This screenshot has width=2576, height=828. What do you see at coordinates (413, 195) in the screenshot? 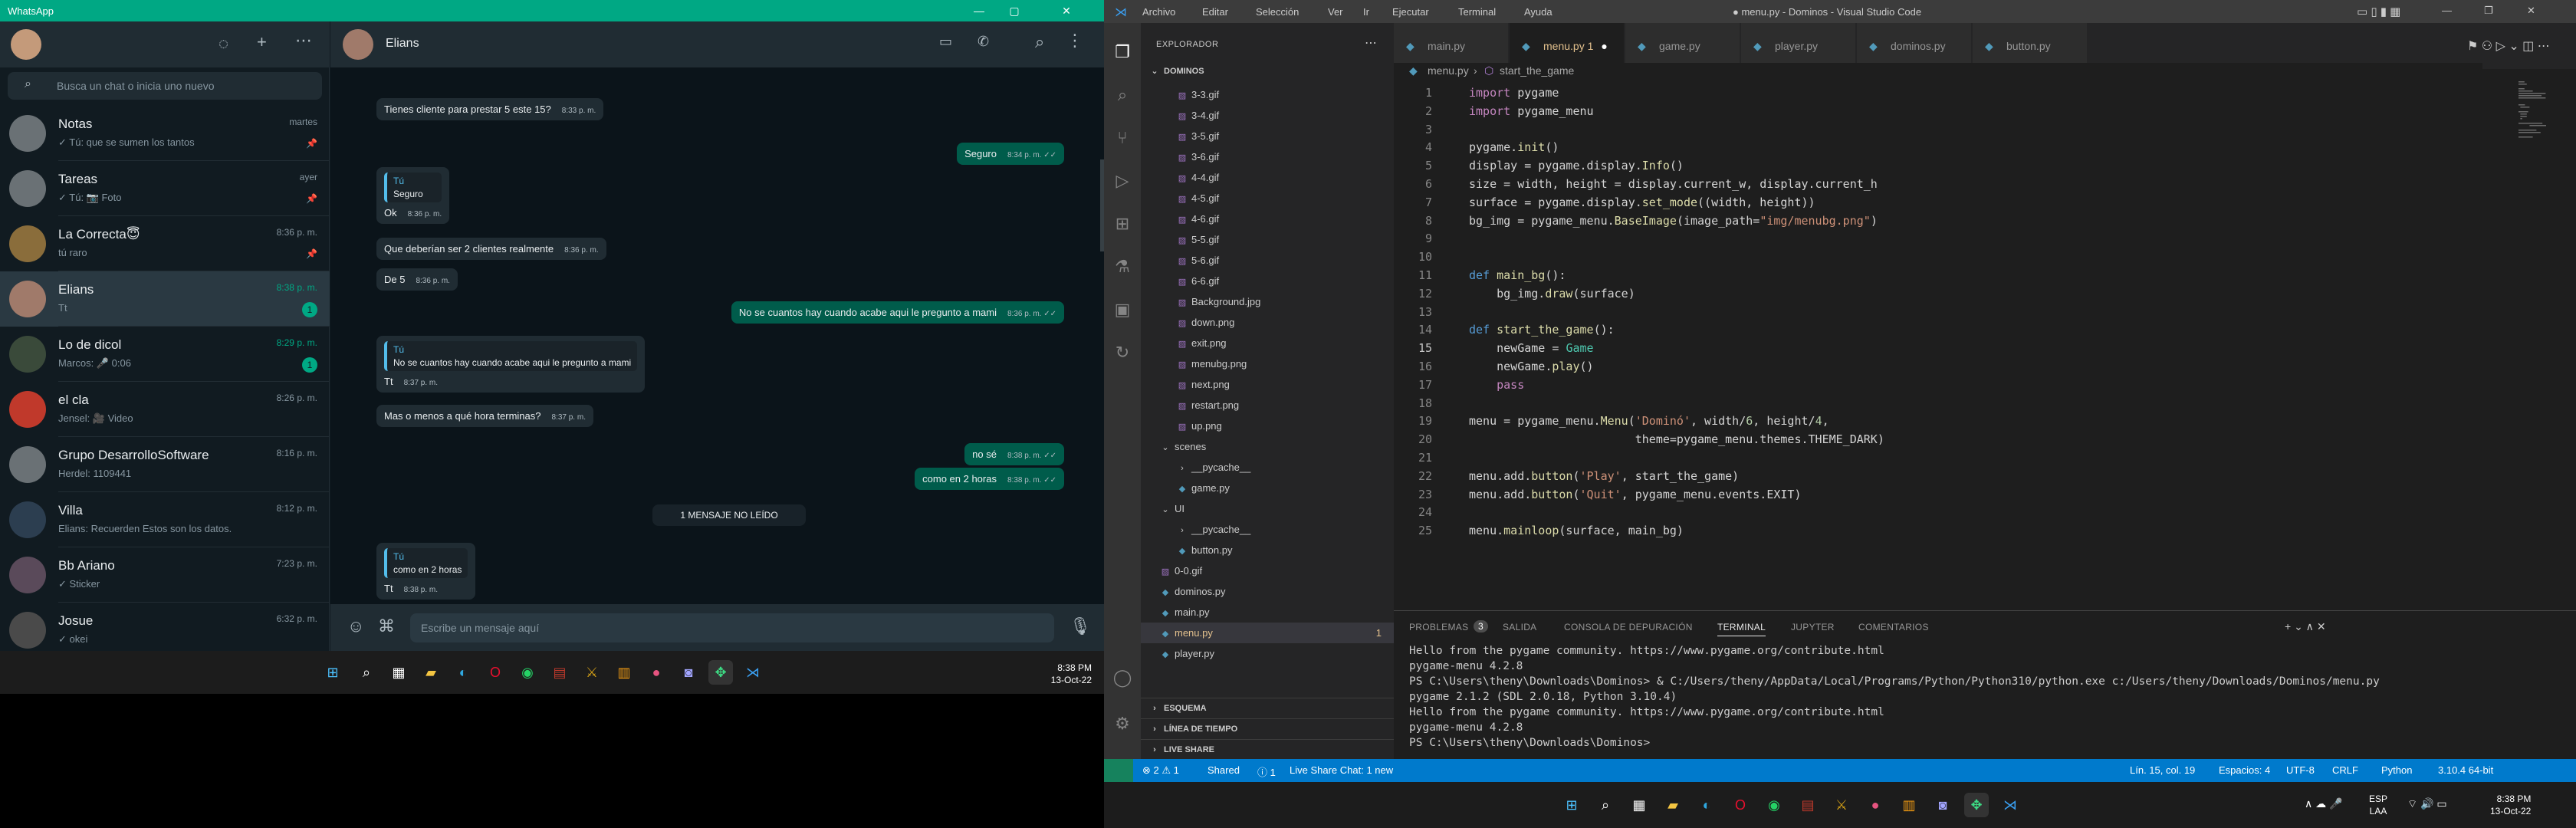
I see `incoming-message: Tú Seguro Ok 8:36 p. m.` at bounding box center [413, 195].